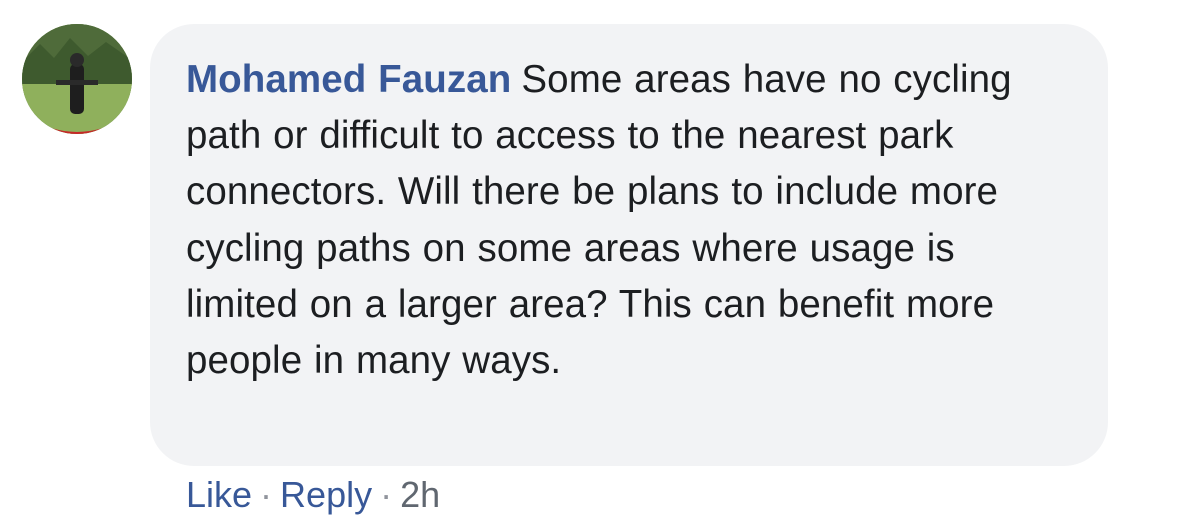 This screenshot has width=1200, height=532. Describe the element at coordinates (219, 494) in the screenshot. I see `like-link: Like` at that location.